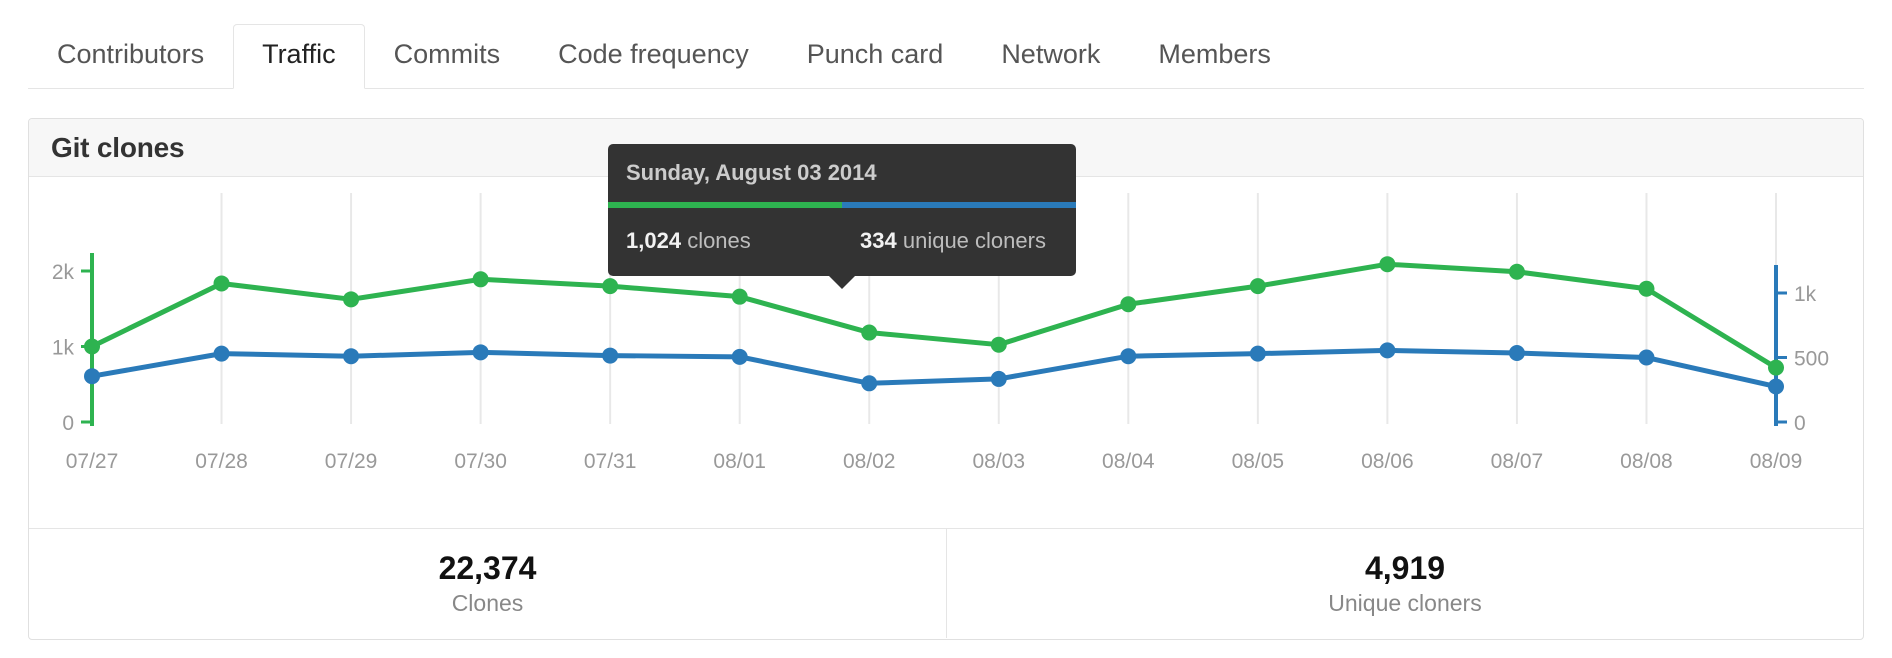 The height and width of the screenshot is (658, 1892). What do you see at coordinates (1214, 56) in the screenshot?
I see `tab-members: Members` at bounding box center [1214, 56].